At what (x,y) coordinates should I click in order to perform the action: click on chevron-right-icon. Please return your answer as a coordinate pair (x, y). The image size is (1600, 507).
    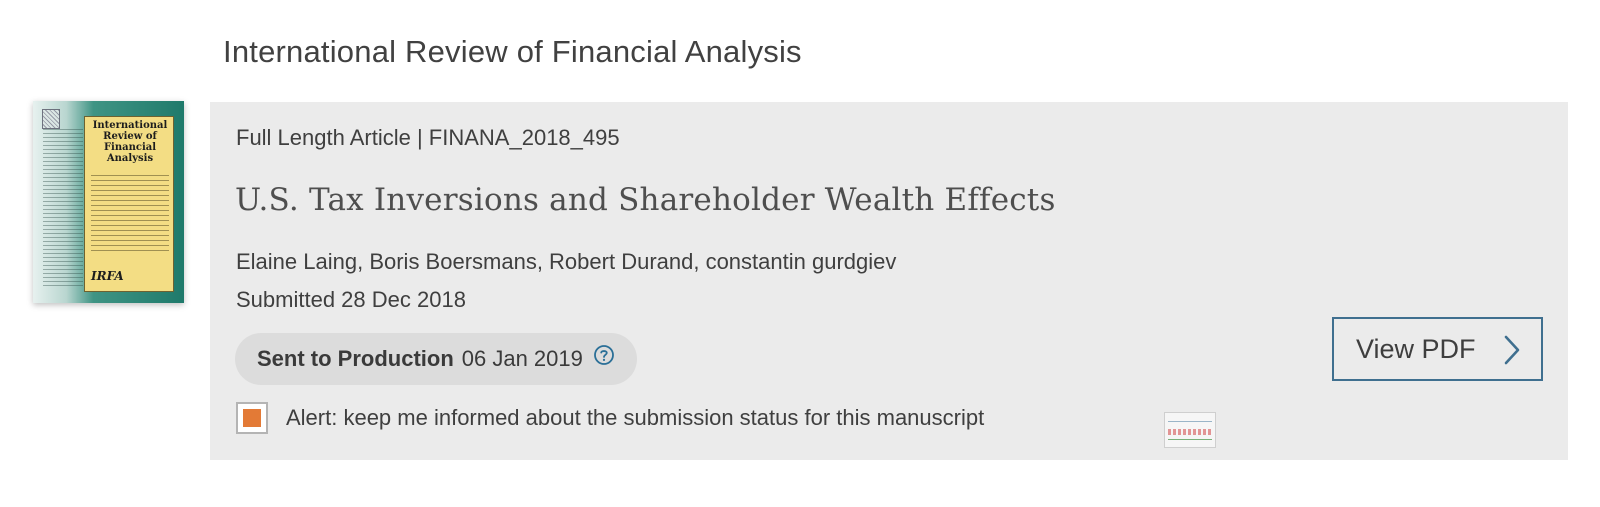
    Looking at the image, I should click on (1512, 350).